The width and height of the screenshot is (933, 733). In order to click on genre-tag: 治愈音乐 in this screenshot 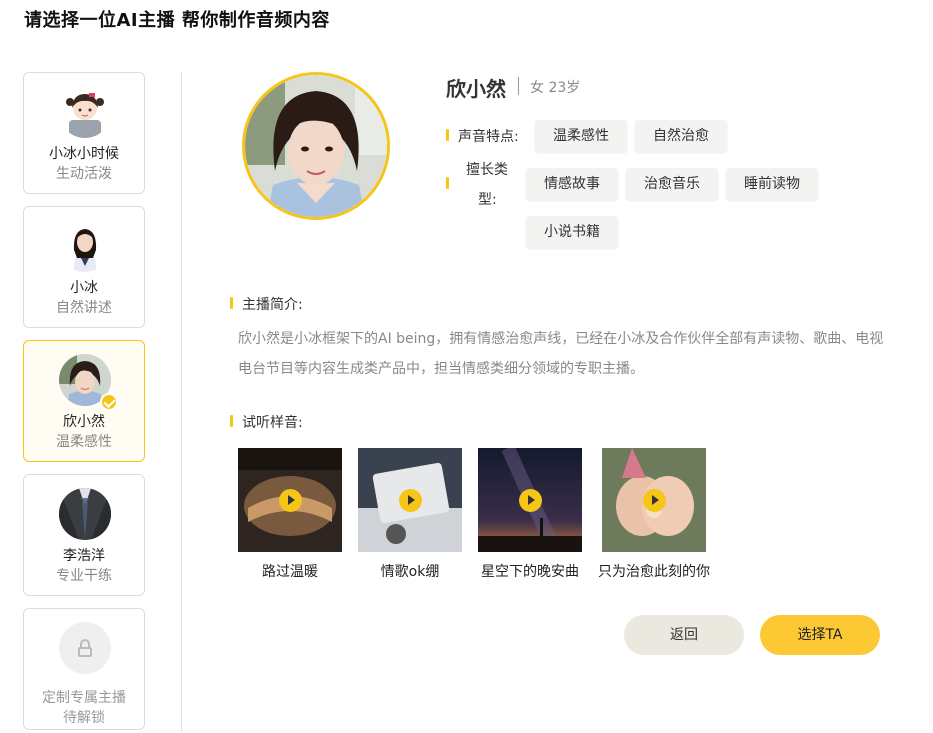, I will do `click(672, 184)`.